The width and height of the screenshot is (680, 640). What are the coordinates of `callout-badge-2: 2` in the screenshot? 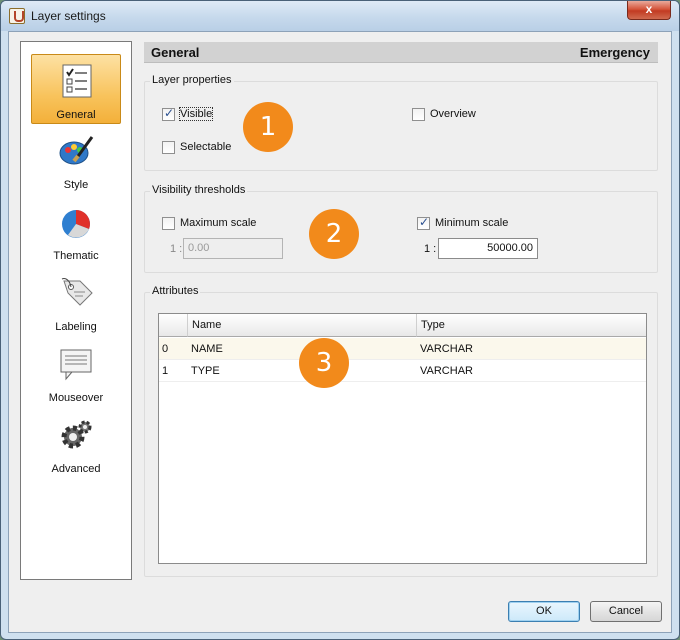 It's located at (334, 234).